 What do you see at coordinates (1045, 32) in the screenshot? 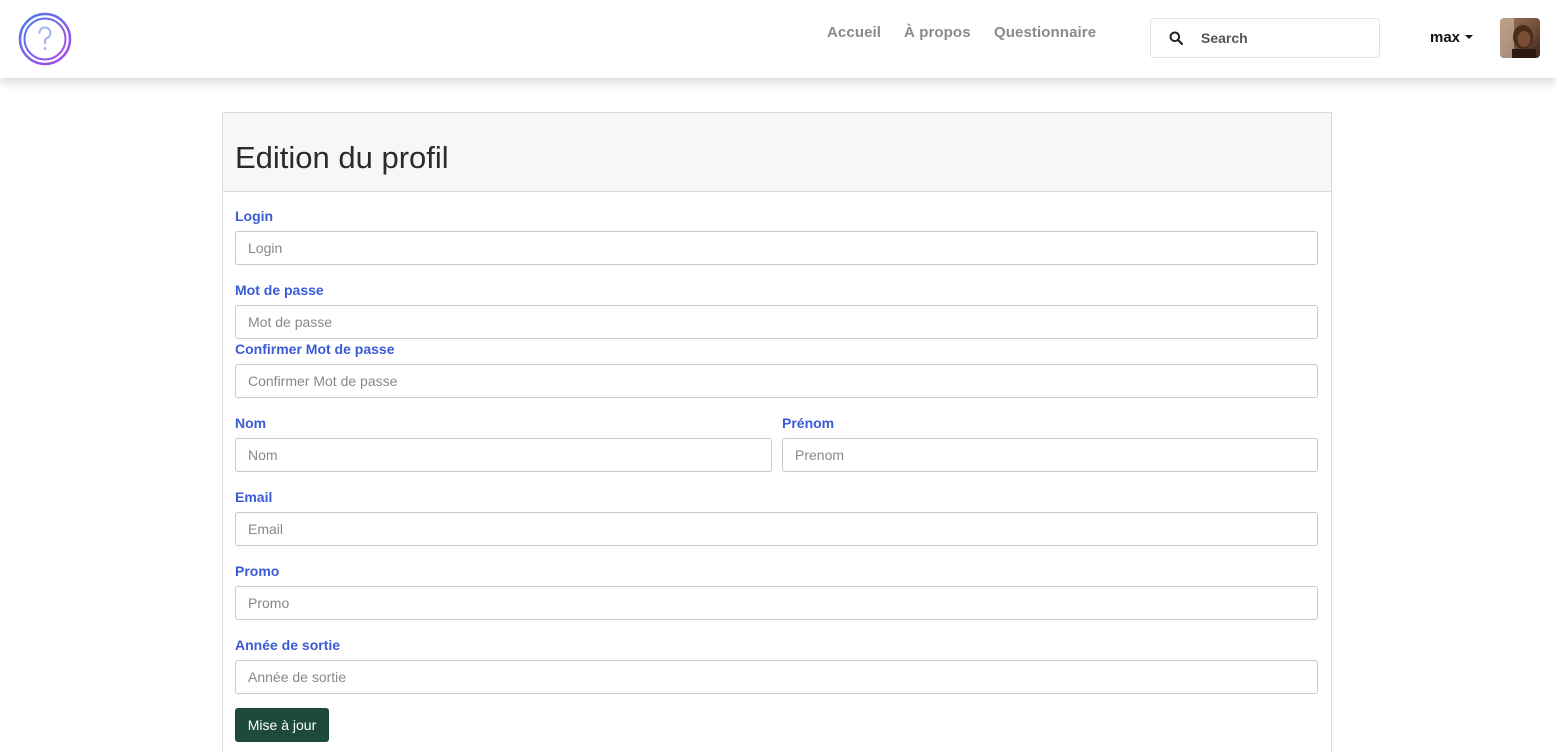
I see `nav-link-questionnaire: Questionnaire` at bounding box center [1045, 32].